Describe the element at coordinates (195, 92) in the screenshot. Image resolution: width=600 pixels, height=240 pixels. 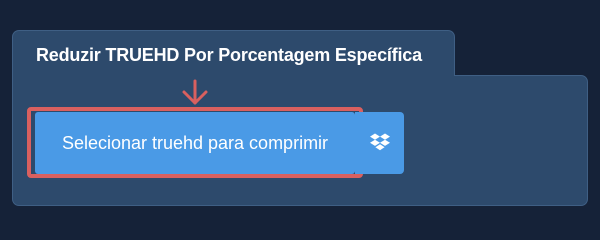
I see `arrow-down-icon` at that location.